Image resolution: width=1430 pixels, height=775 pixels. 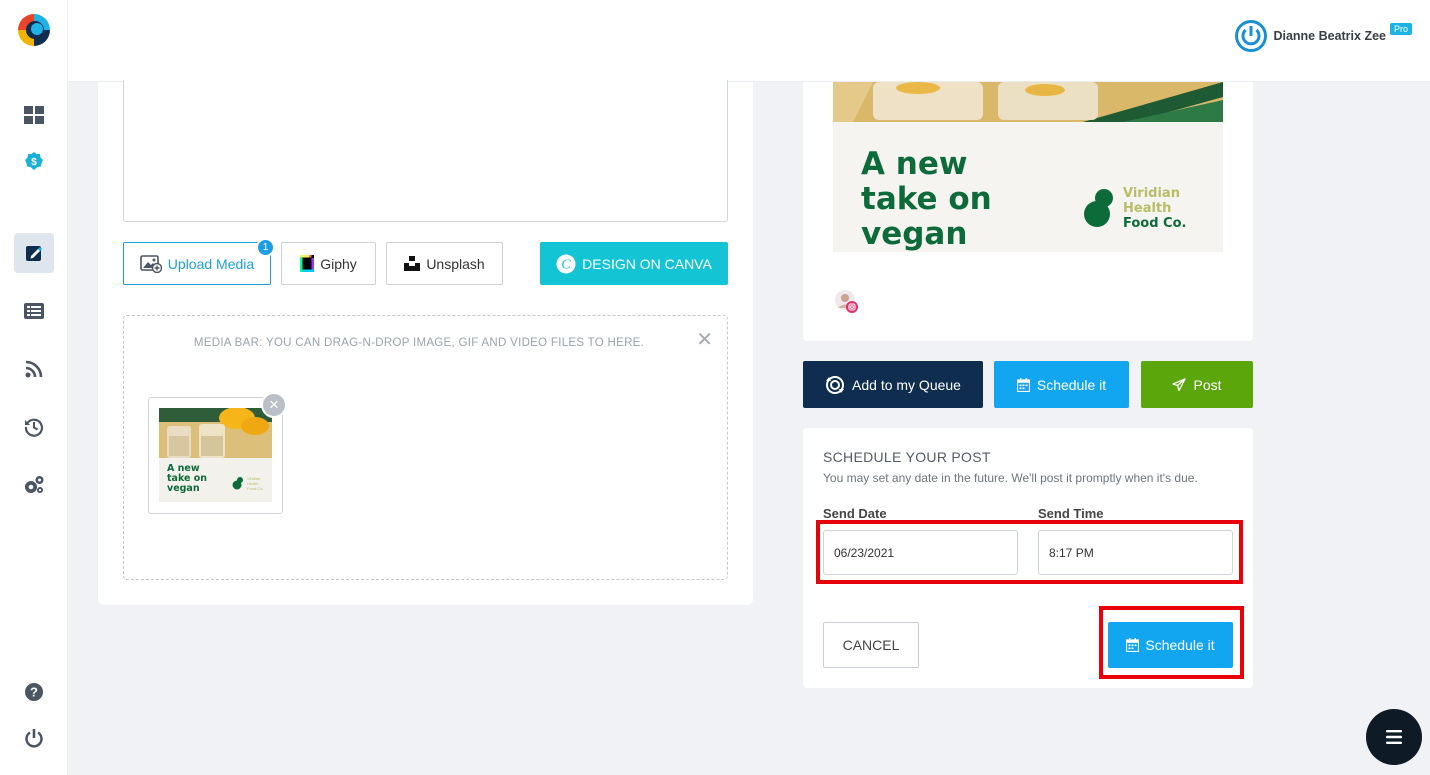 What do you see at coordinates (1251, 36) in the screenshot?
I see `user-avatar-icon` at bounding box center [1251, 36].